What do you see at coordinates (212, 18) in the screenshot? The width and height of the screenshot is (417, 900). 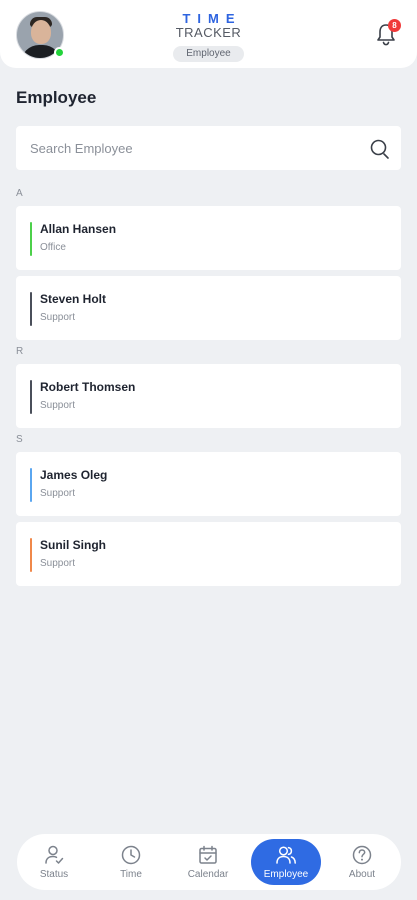 I see `logo-time-text: TIME` at bounding box center [212, 18].